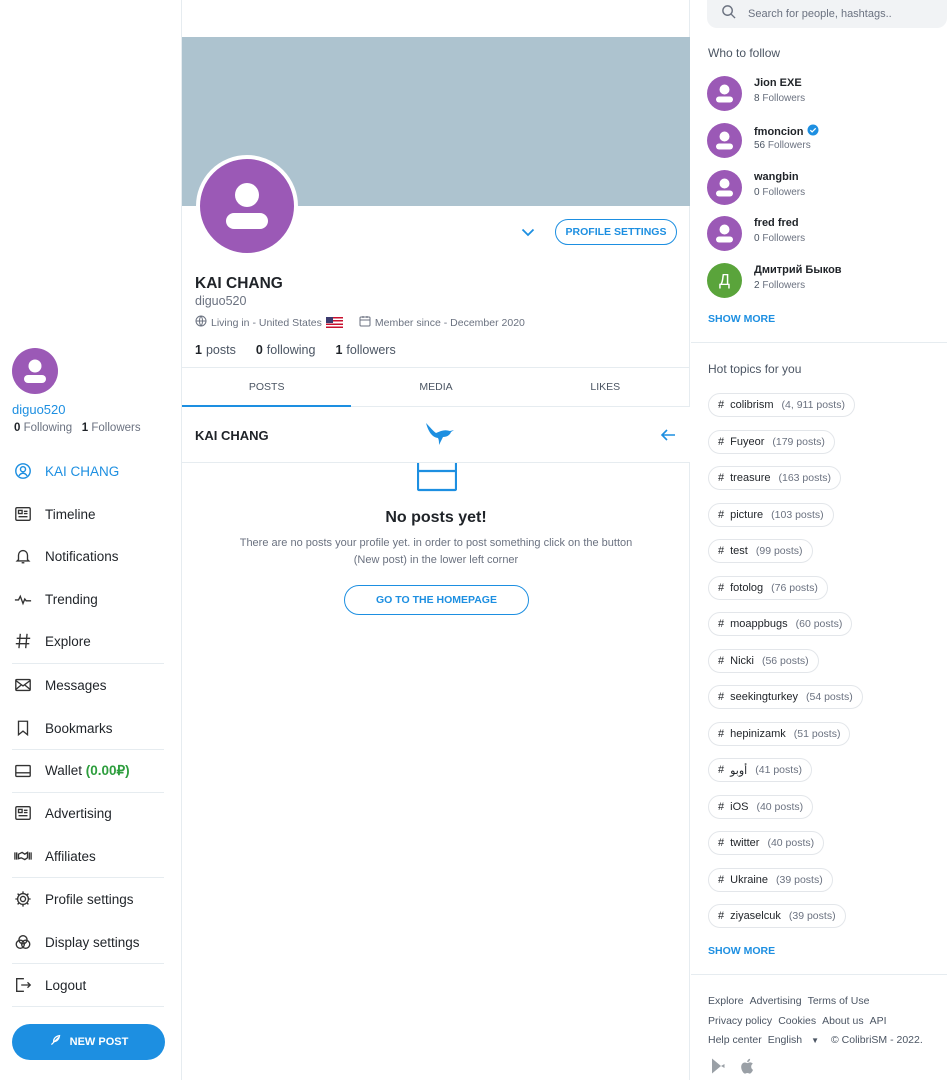 This screenshot has width=947, height=1080. Describe the element at coordinates (842, 1021) in the screenshot. I see `footer-link: About us` at that location.